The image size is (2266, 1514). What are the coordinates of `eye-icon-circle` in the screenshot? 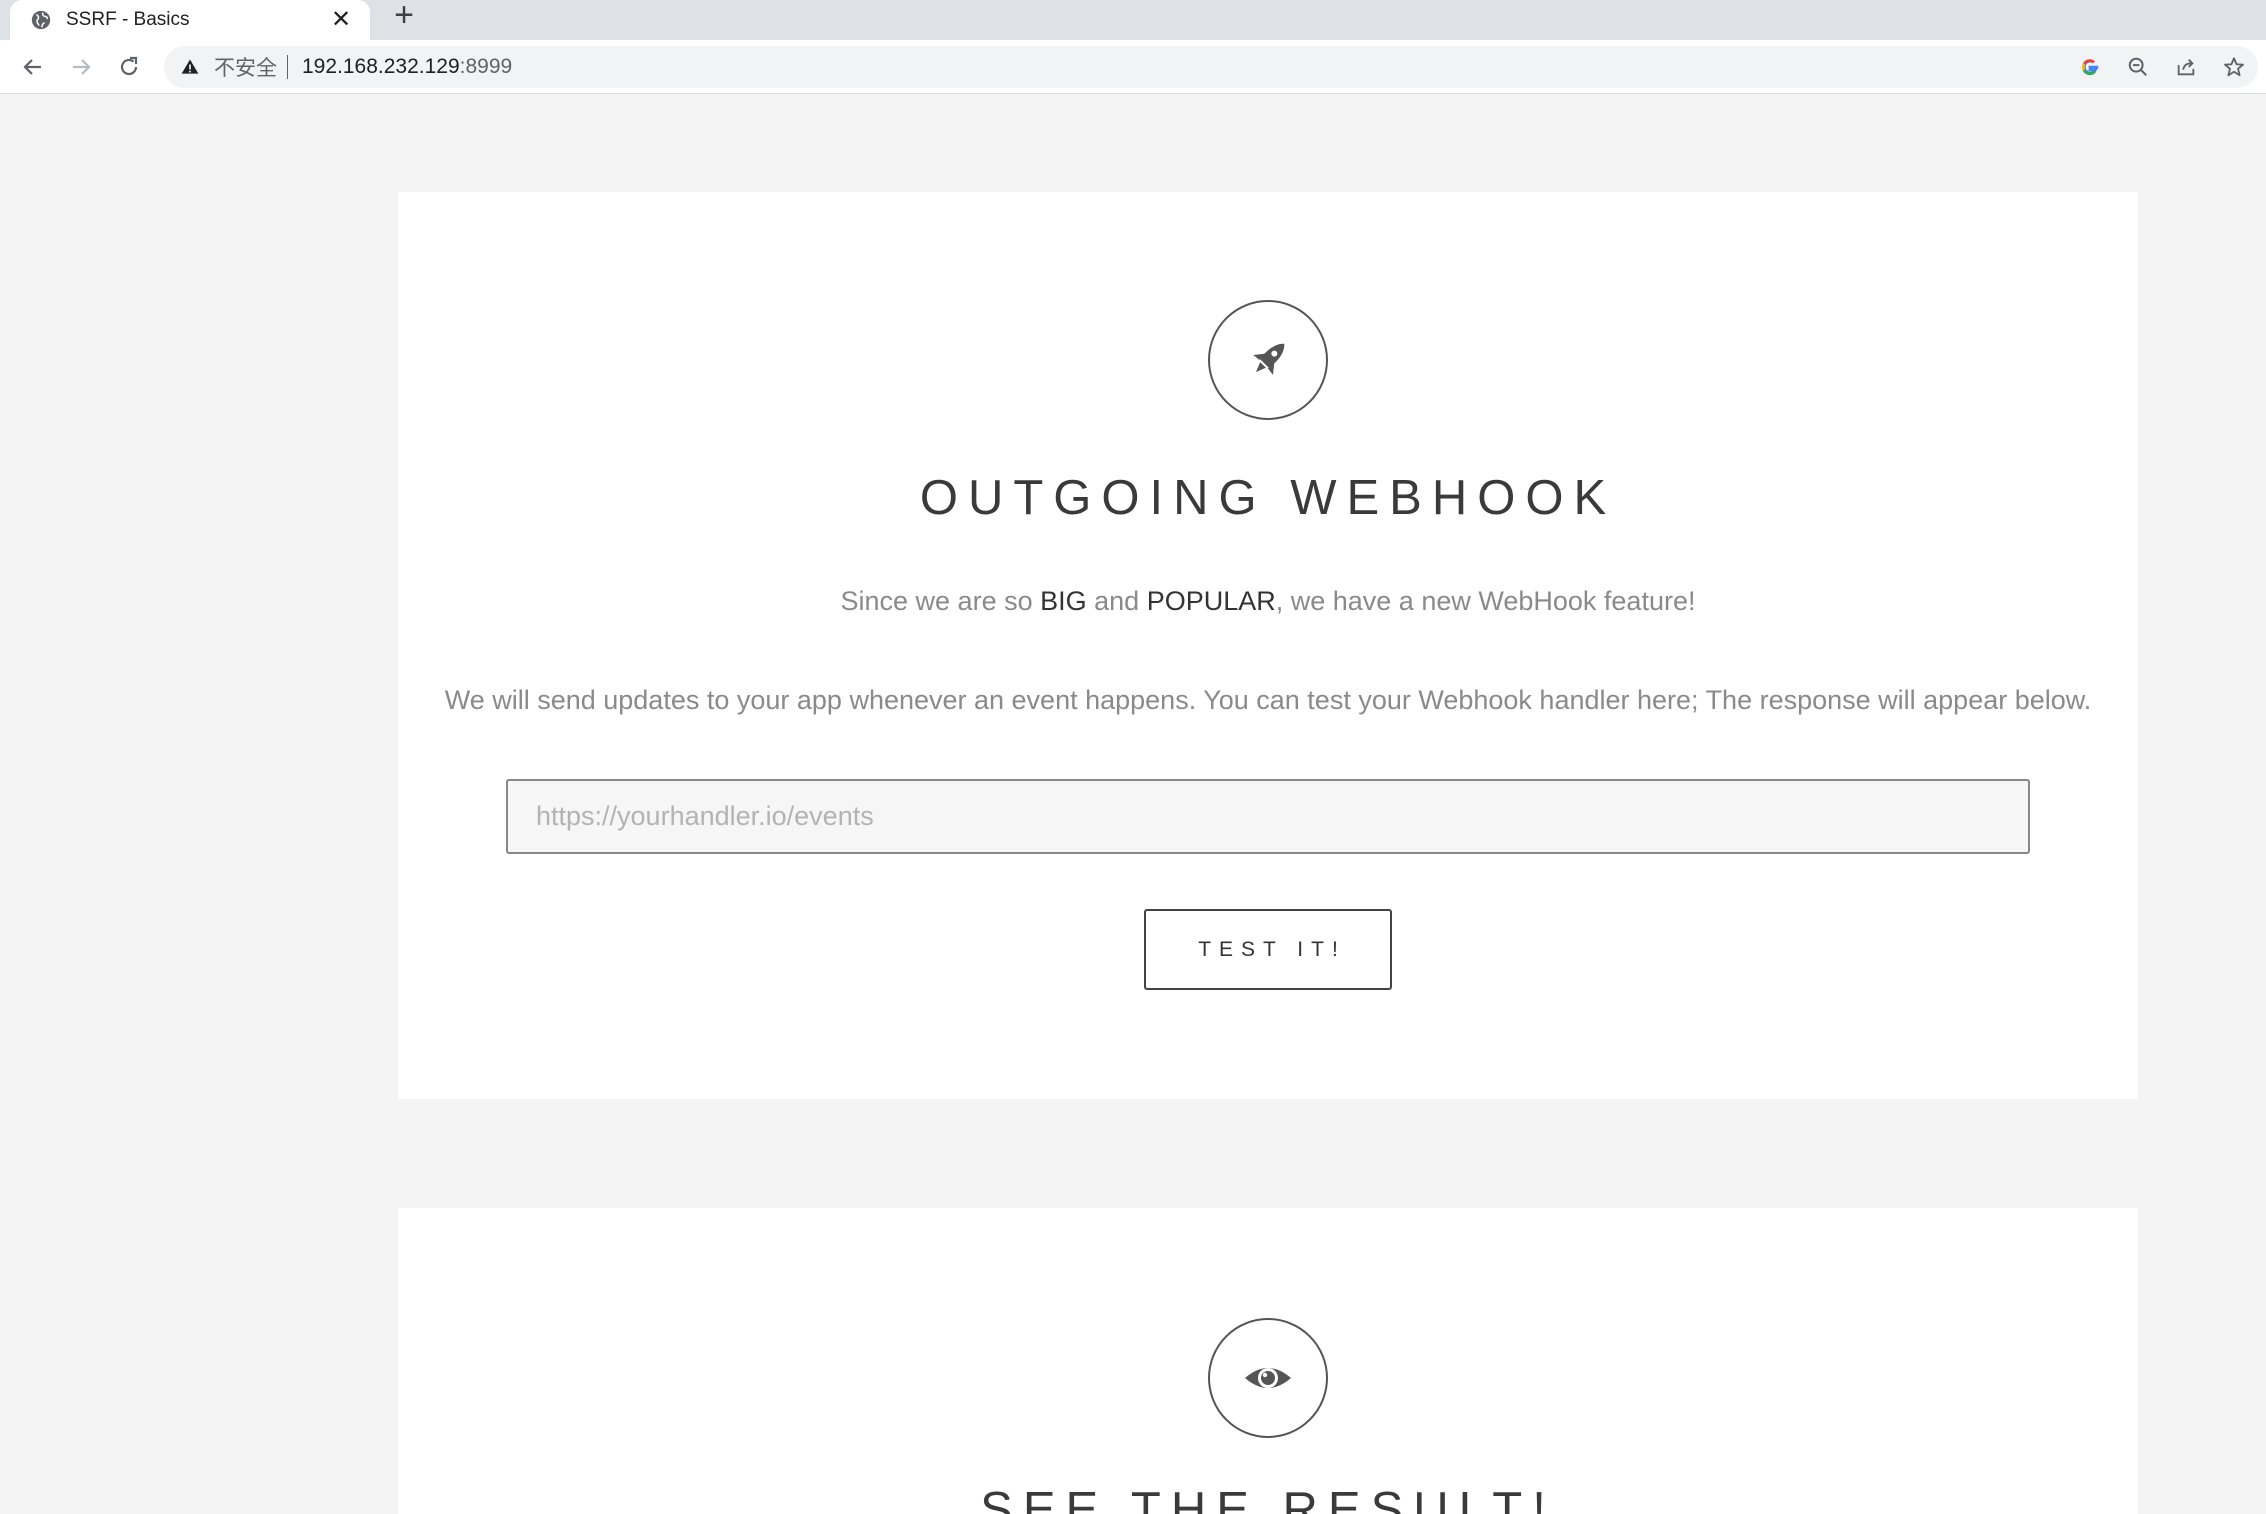 It's located at (1268, 1378).